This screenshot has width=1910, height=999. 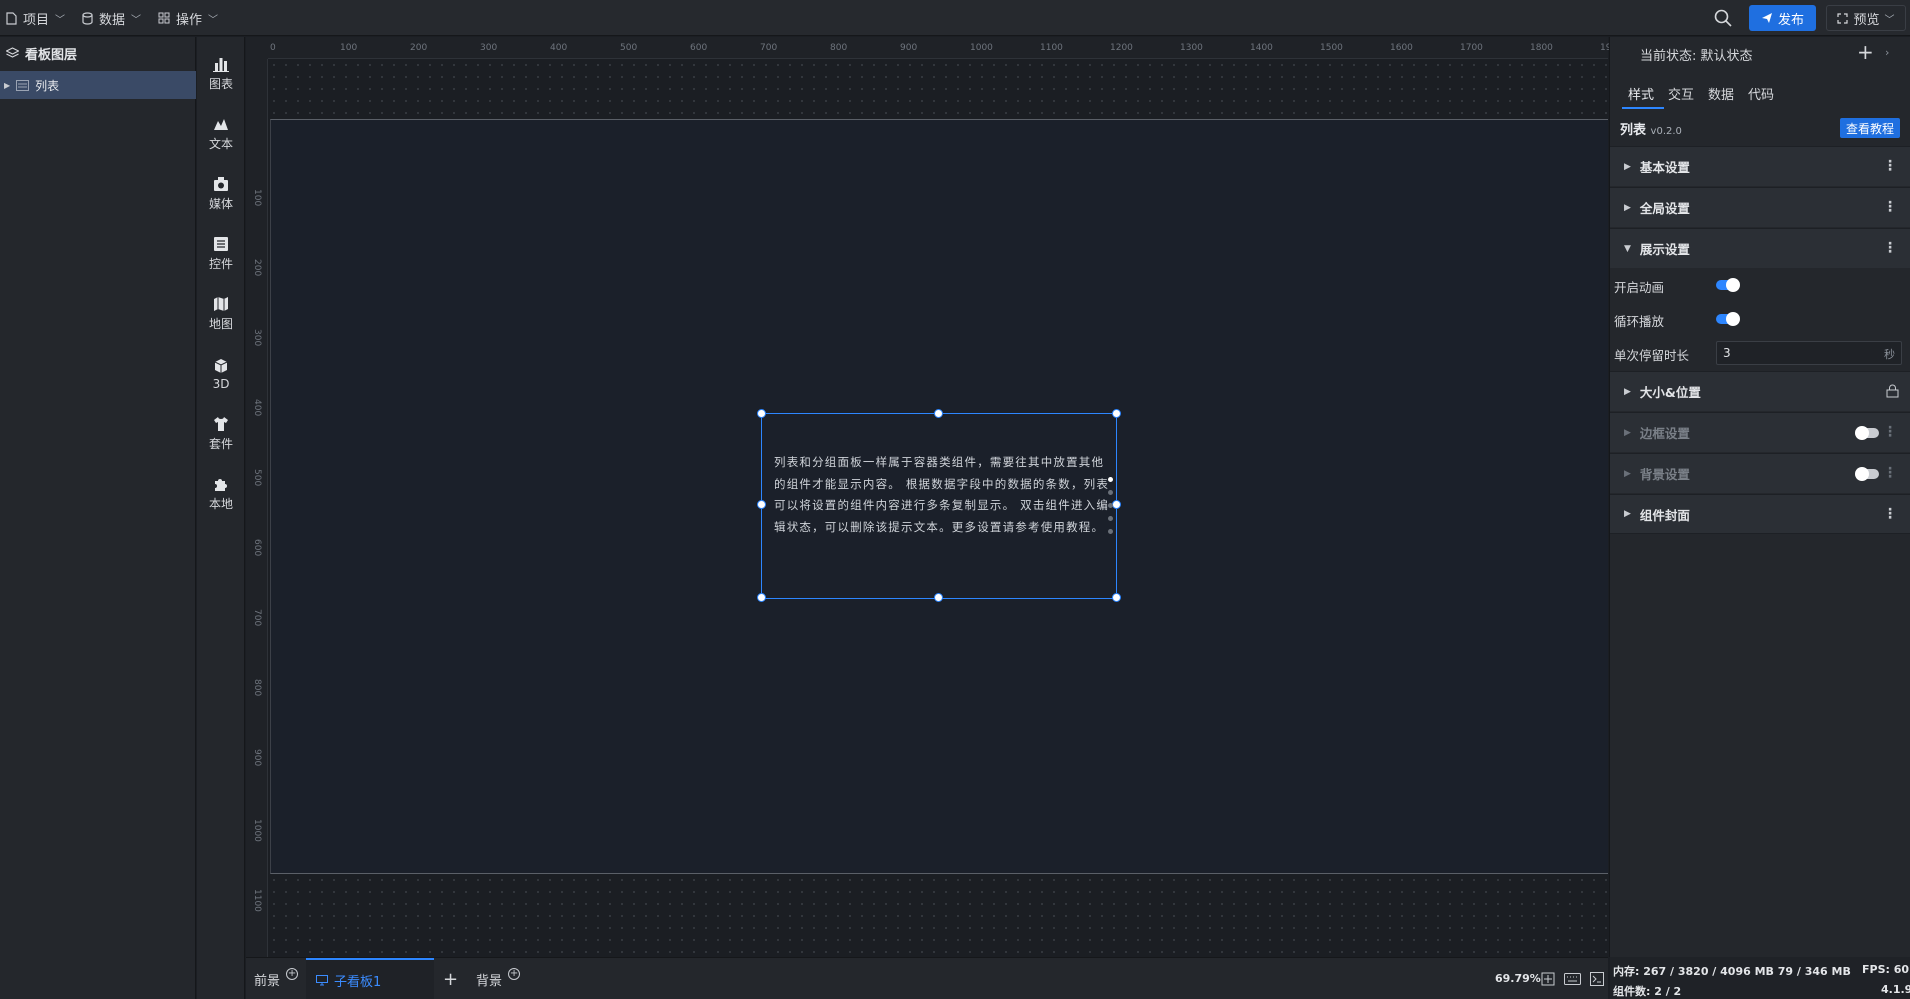 I want to click on view-tutorial-button: 查看教程, so click(x=1870, y=128).